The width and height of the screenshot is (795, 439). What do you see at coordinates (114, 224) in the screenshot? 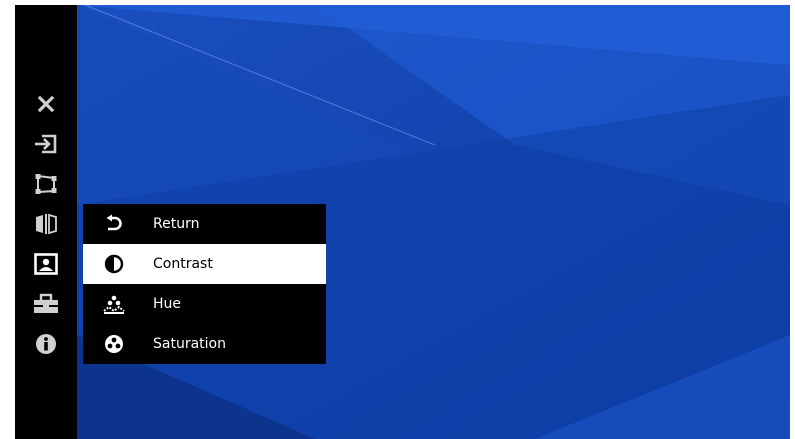
I see `return-icon` at bounding box center [114, 224].